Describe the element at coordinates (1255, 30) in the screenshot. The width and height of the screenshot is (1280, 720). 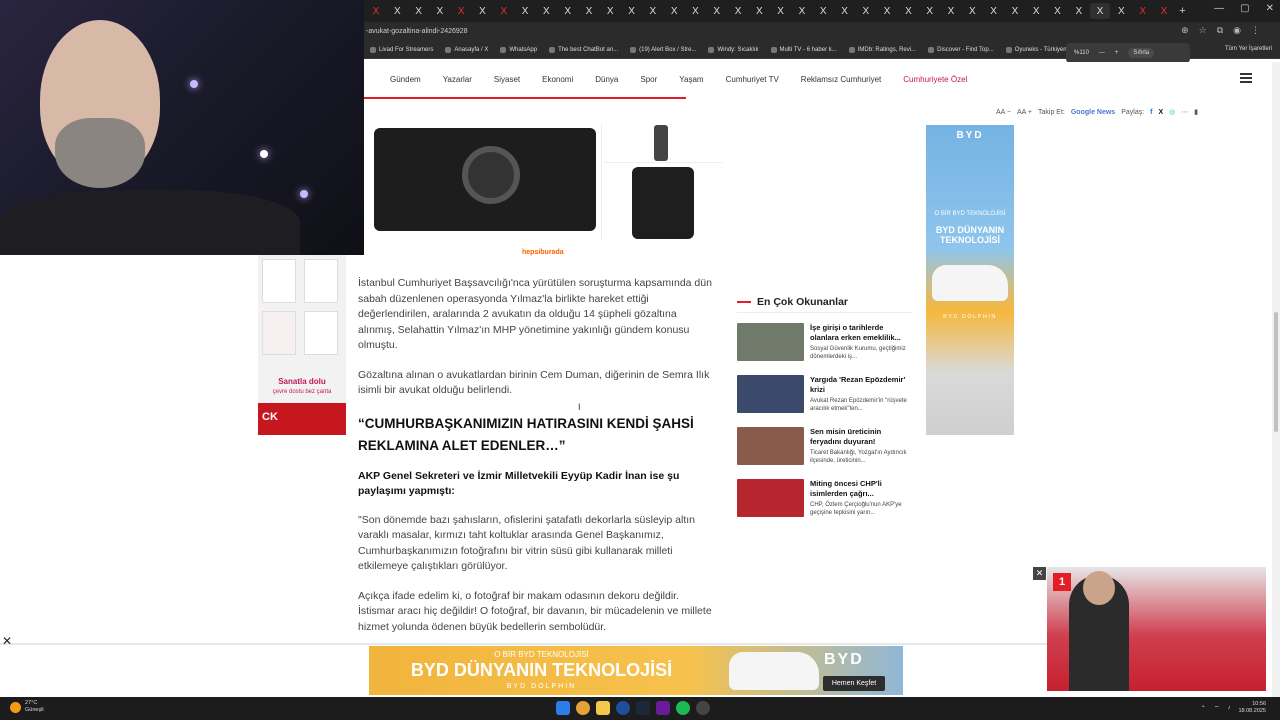
I see `menu-icon: ⋮` at that location.